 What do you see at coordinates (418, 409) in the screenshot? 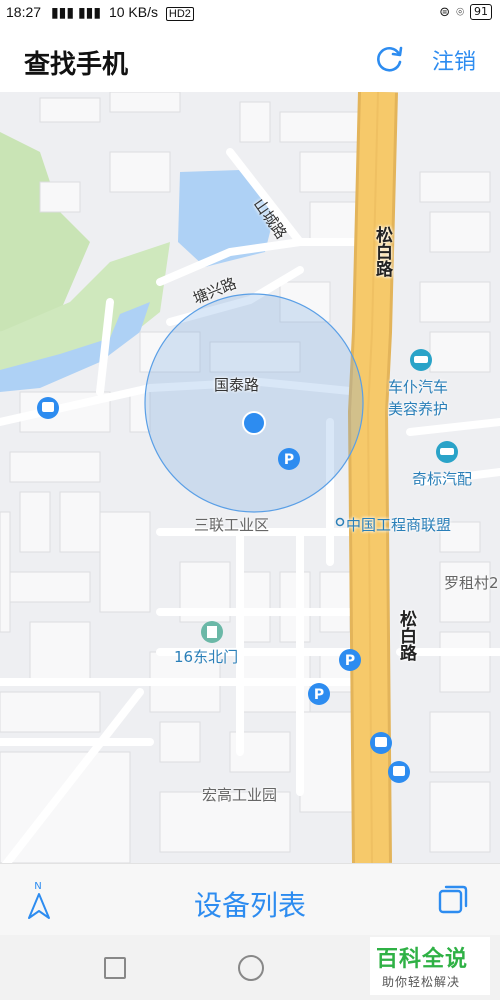
I see `poi-label: 美容养护` at bounding box center [418, 409].